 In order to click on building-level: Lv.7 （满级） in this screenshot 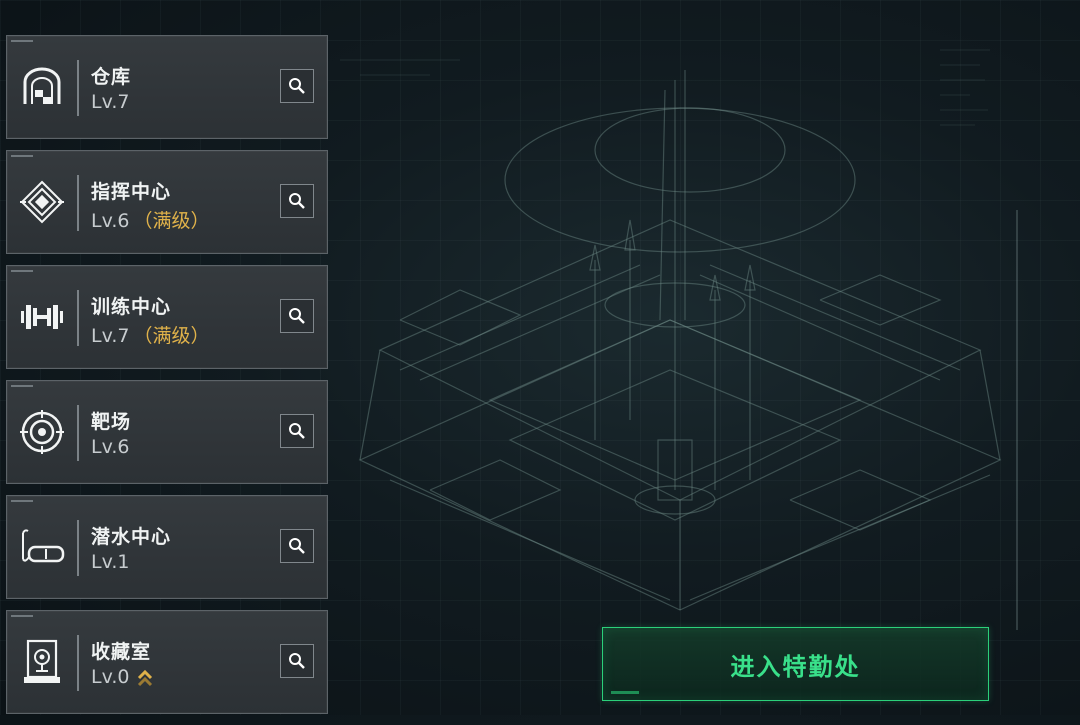, I will do `click(150, 336)`.